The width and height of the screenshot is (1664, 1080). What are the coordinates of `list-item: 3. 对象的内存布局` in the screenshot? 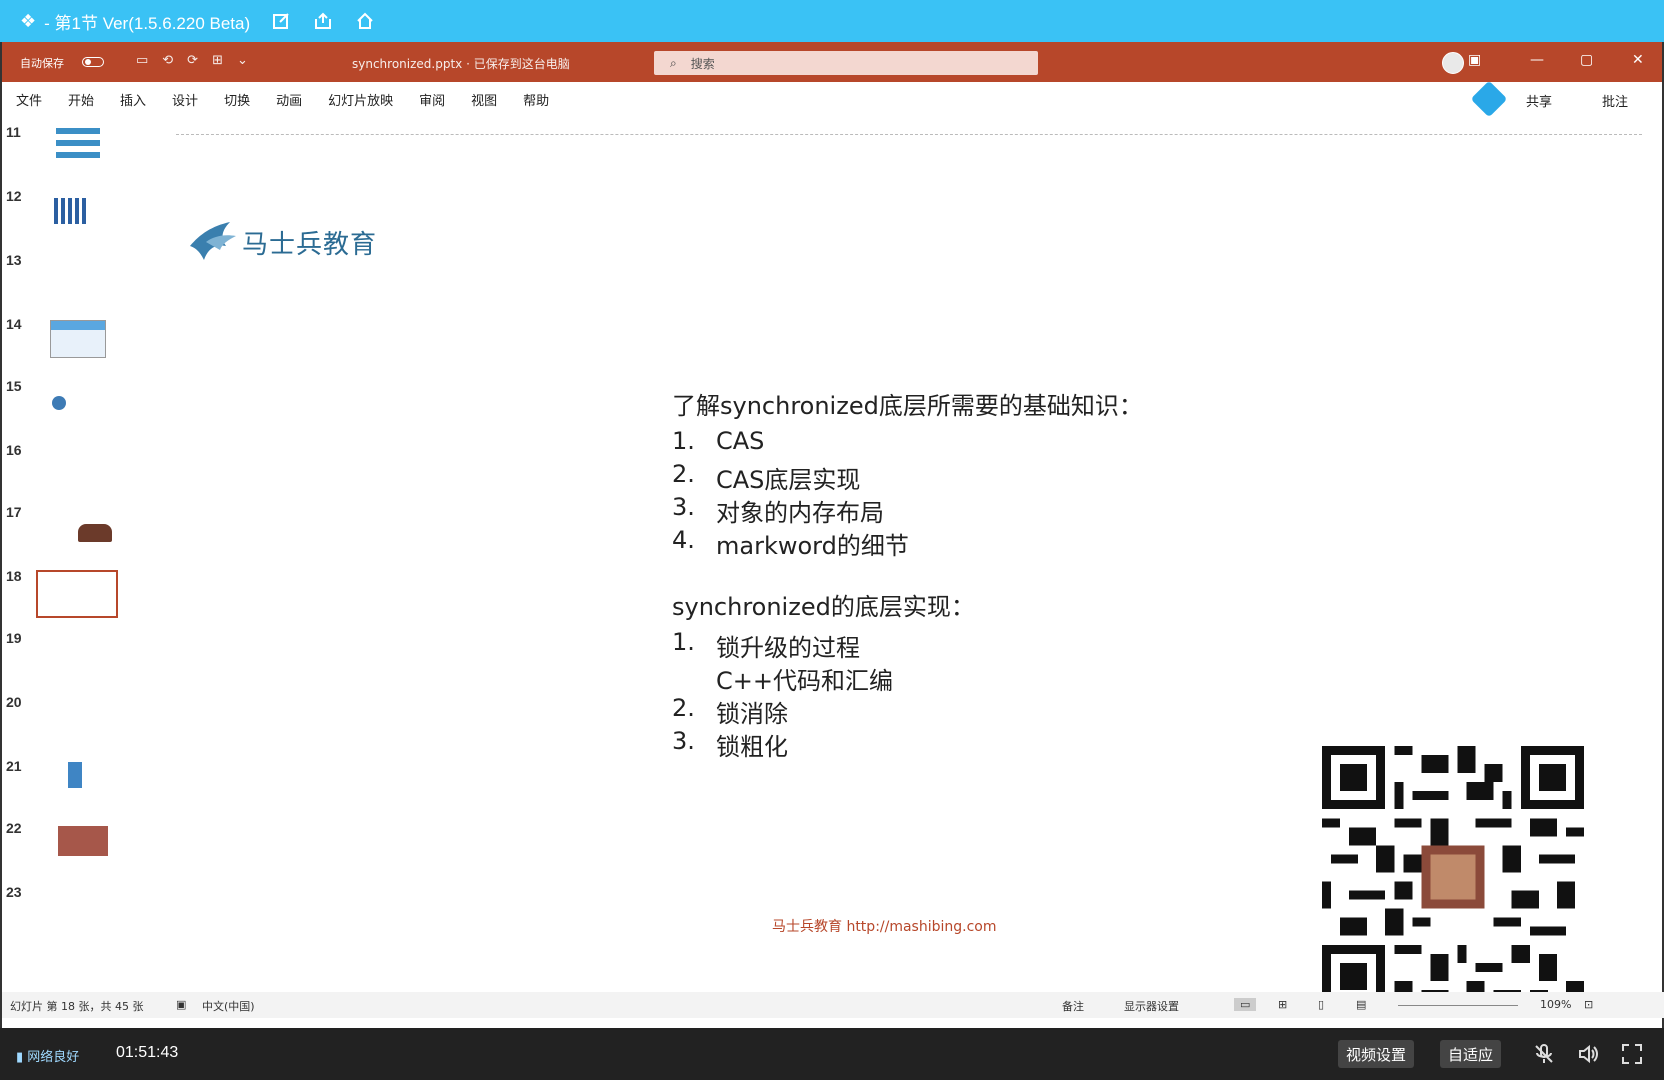 It's located at (778, 510).